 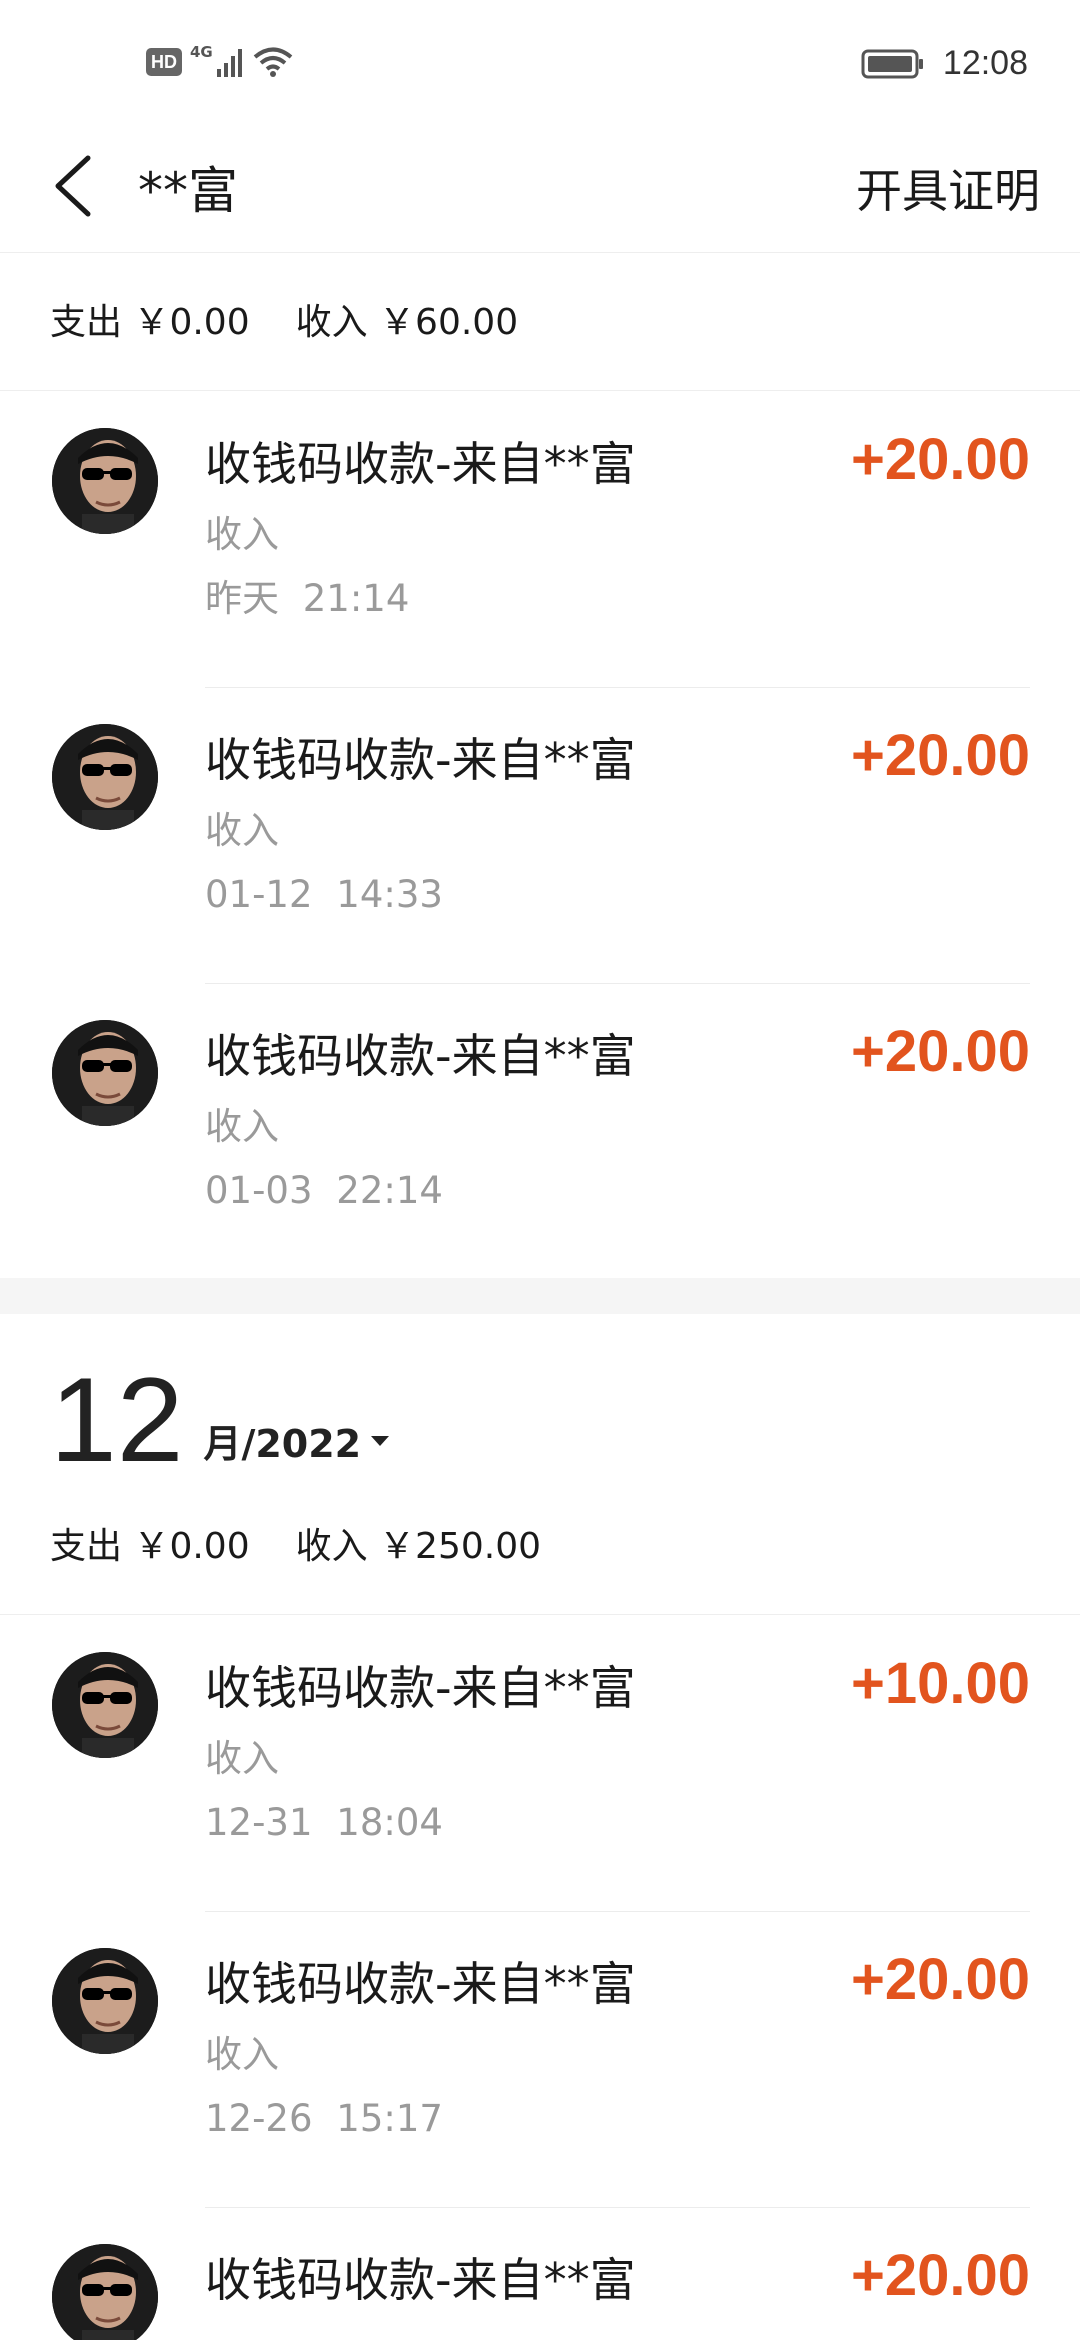 What do you see at coordinates (540, 64) in the screenshot?
I see `status-bar: HD 4G 12:08` at bounding box center [540, 64].